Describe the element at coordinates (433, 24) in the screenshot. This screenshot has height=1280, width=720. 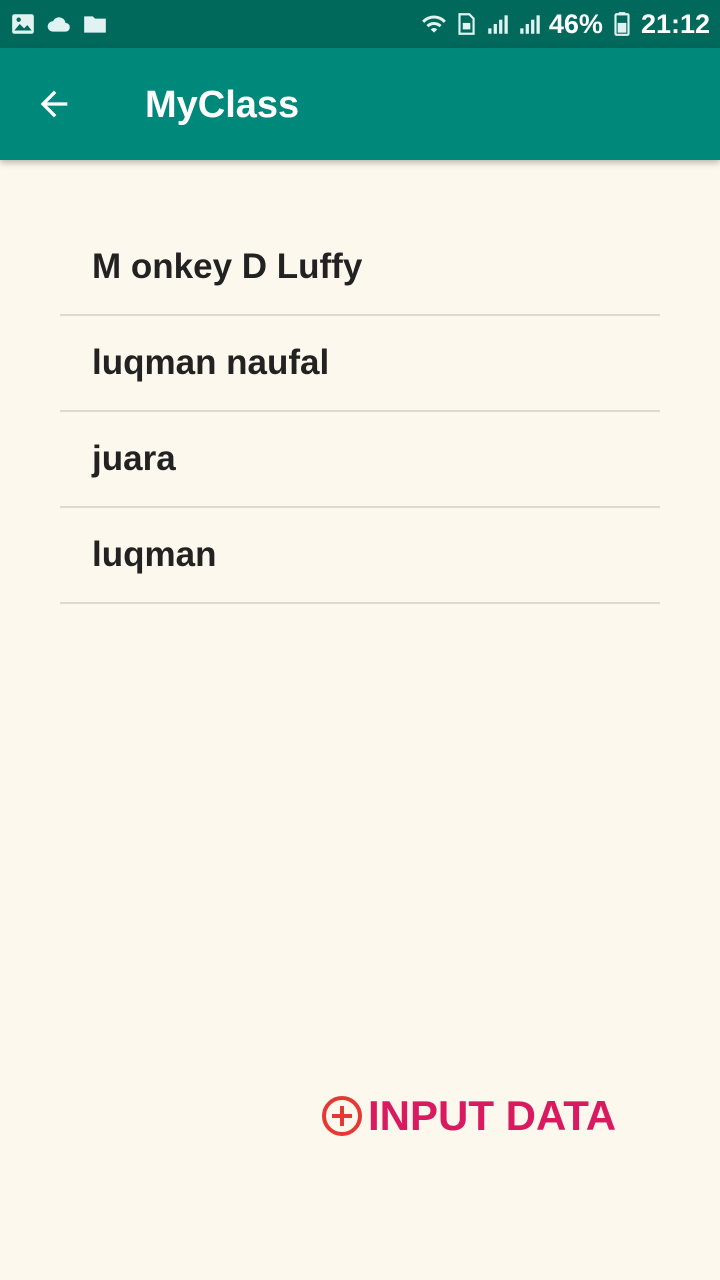
I see `wifi-icon` at that location.